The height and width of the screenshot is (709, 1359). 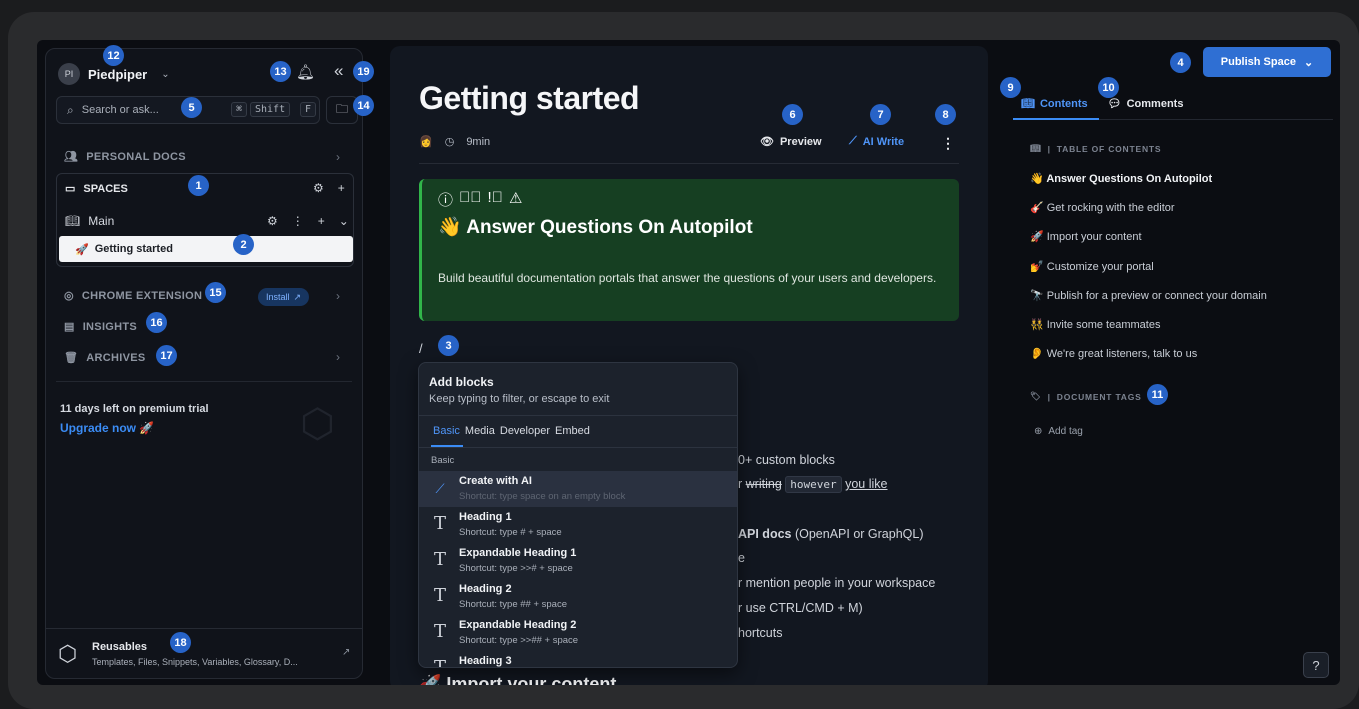 I want to click on rocket-icon: 🚀, so click(x=82, y=249).